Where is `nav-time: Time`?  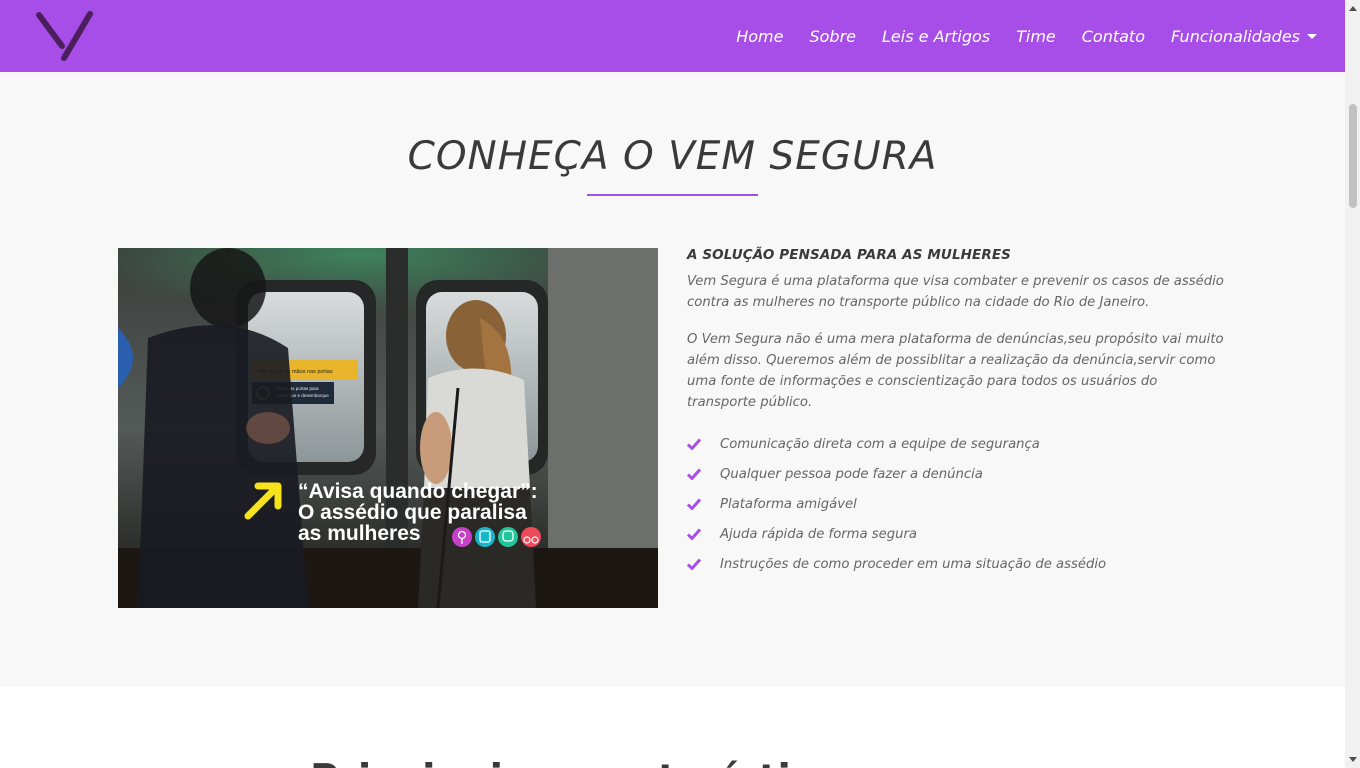 nav-time: Time is located at coordinates (1036, 36).